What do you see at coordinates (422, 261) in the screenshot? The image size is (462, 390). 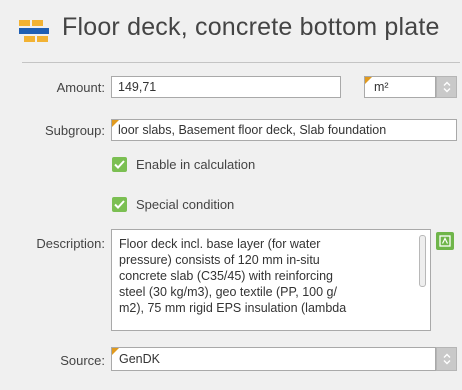 I see `description-scrollbar` at bounding box center [422, 261].